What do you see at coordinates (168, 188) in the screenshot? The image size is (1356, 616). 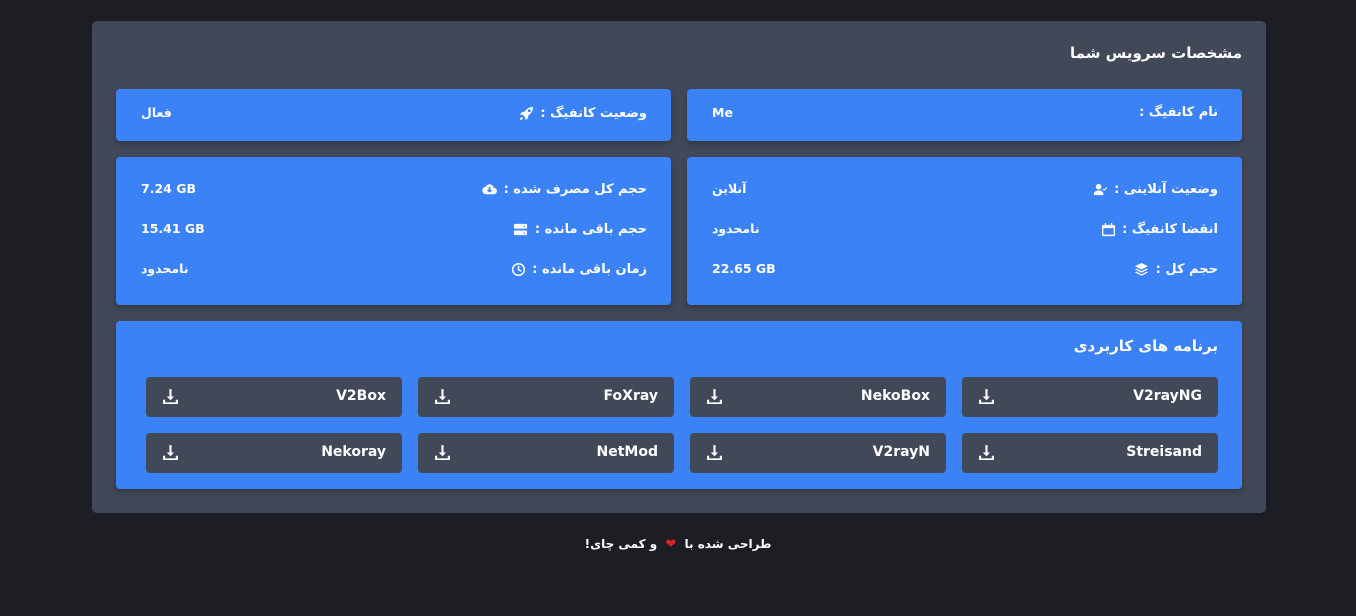 I see `used-volume-value: 7.24 GB` at bounding box center [168, 188].